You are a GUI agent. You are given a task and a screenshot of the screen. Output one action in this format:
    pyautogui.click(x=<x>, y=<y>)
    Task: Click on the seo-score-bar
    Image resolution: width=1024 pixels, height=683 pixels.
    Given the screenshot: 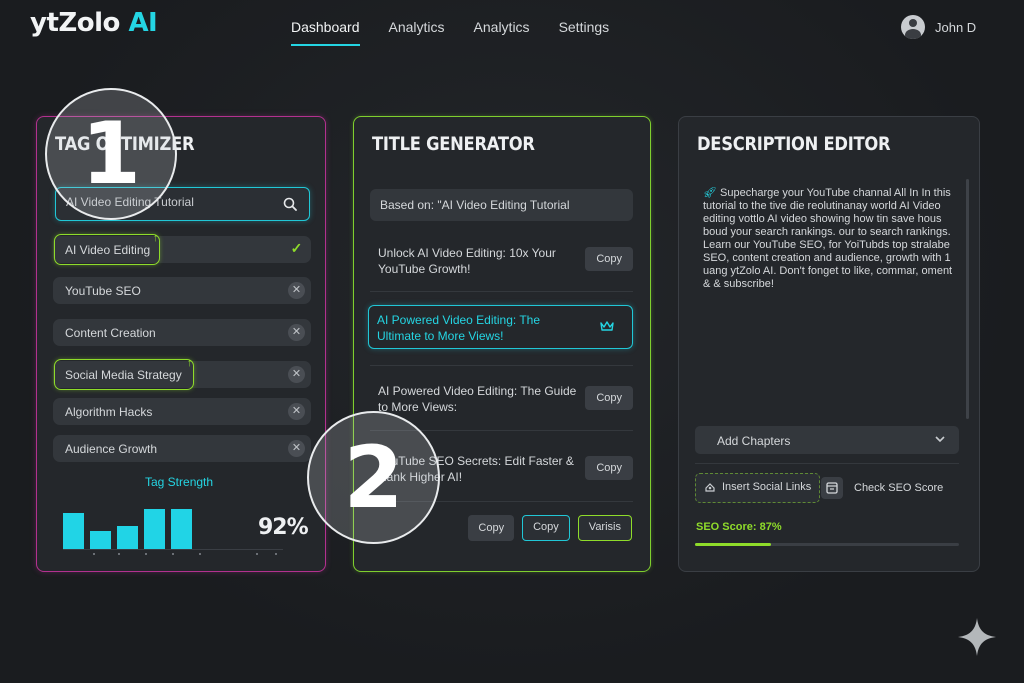 What is the action you would take?
    pyautogui.click(x=827, y=544)
    